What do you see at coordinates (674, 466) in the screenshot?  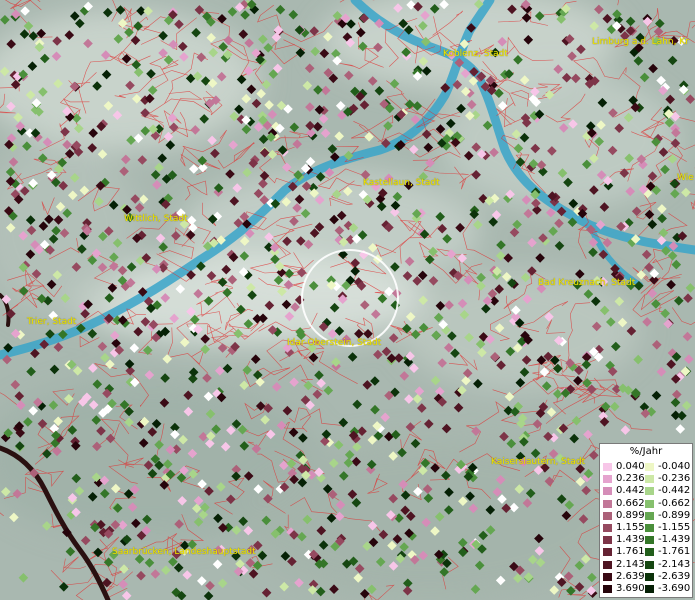 I see `legend-value: -0.040` at bounding box center [674, 466].